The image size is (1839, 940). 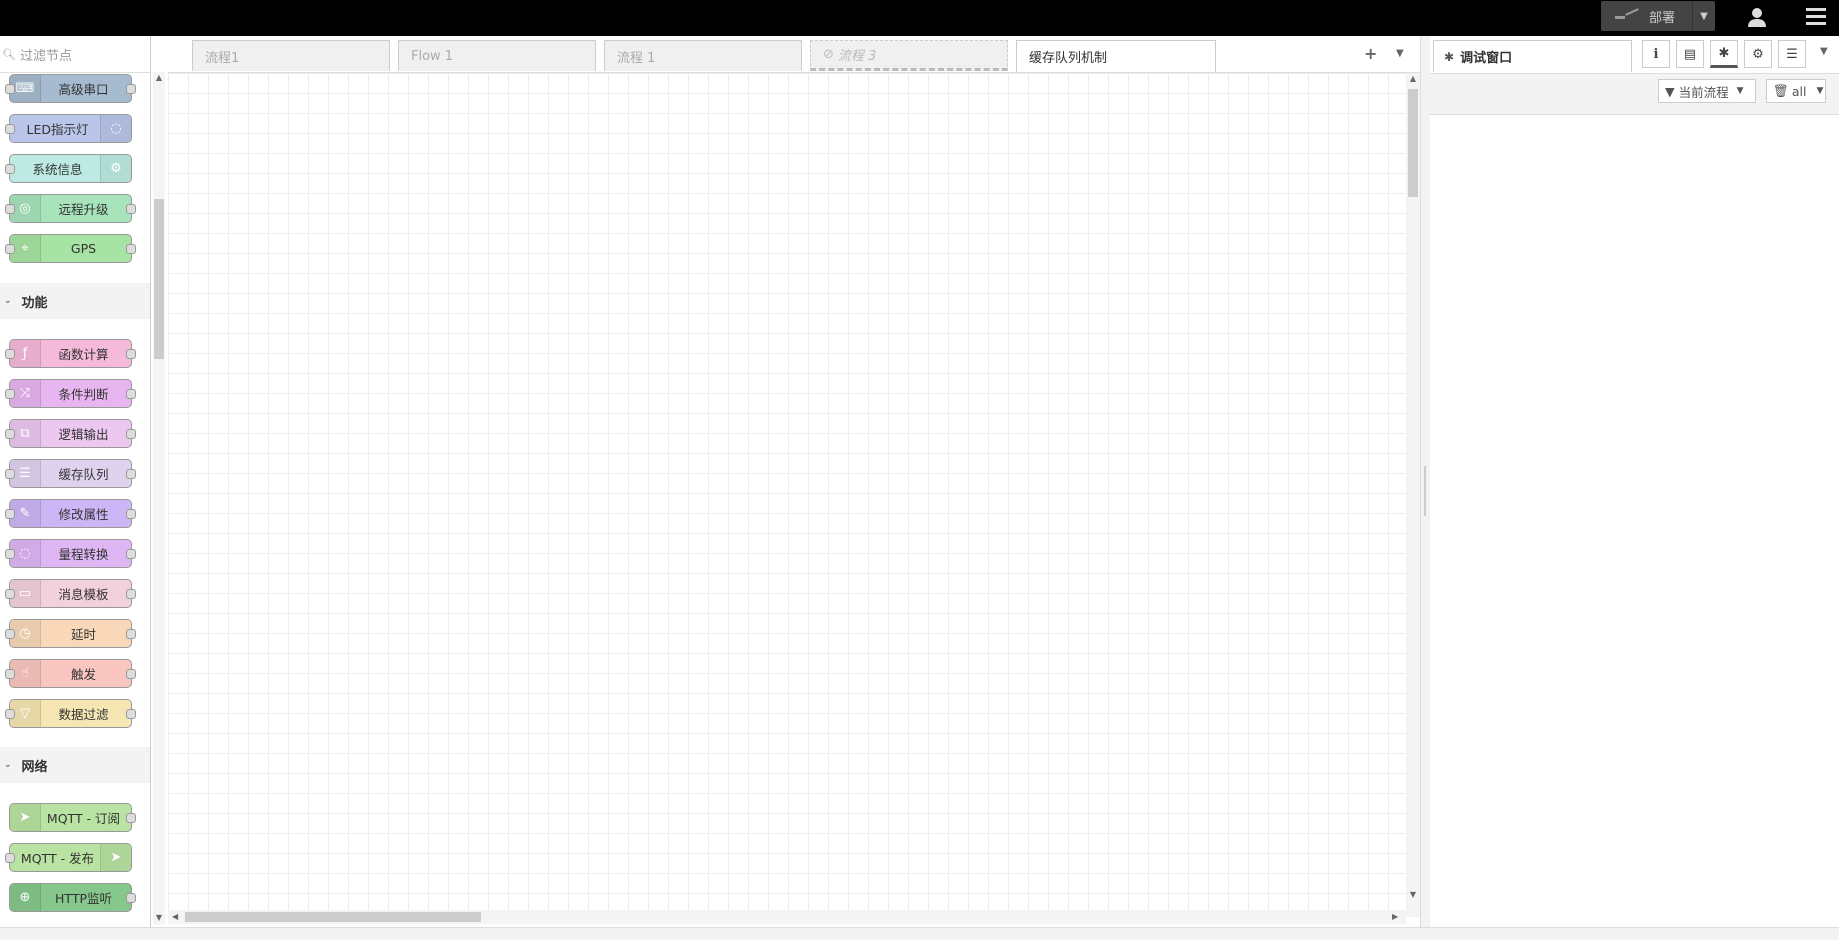 What do you see at coordinates (857, 56) in the screenshot?
I see `tab-label: 流程 3` at bounding box center [857, 56].